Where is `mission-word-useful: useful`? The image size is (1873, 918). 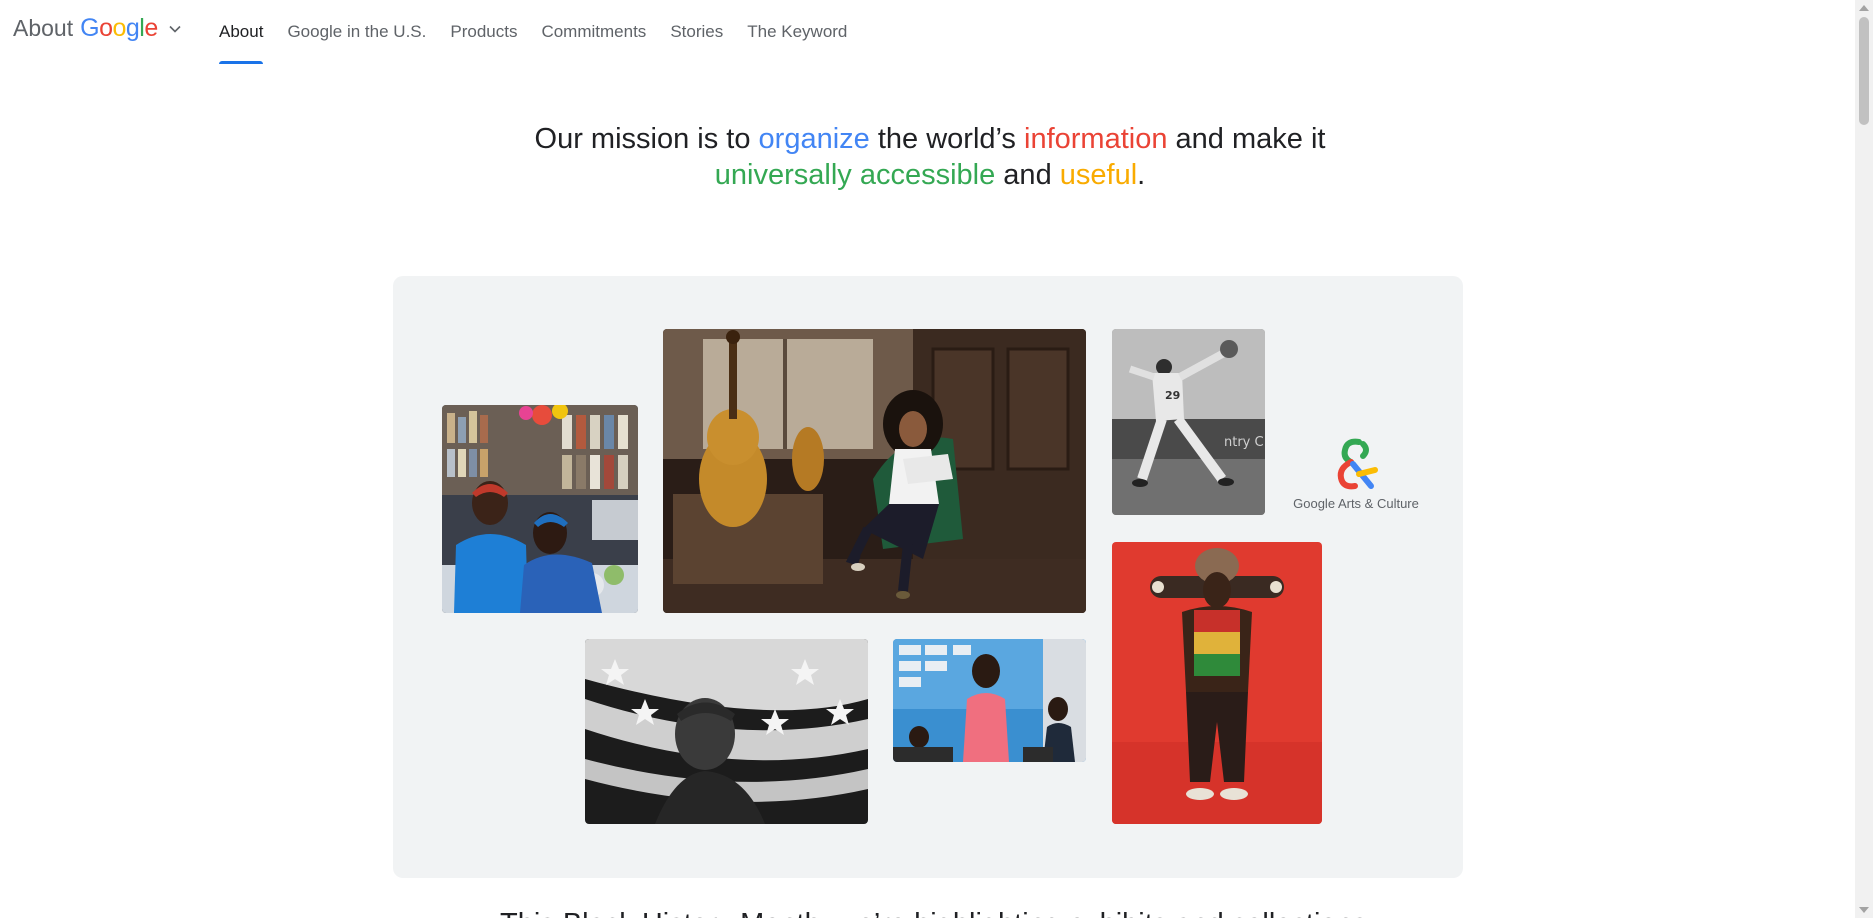 mission-word-useful: useful is located at coordinates (1098, 175).